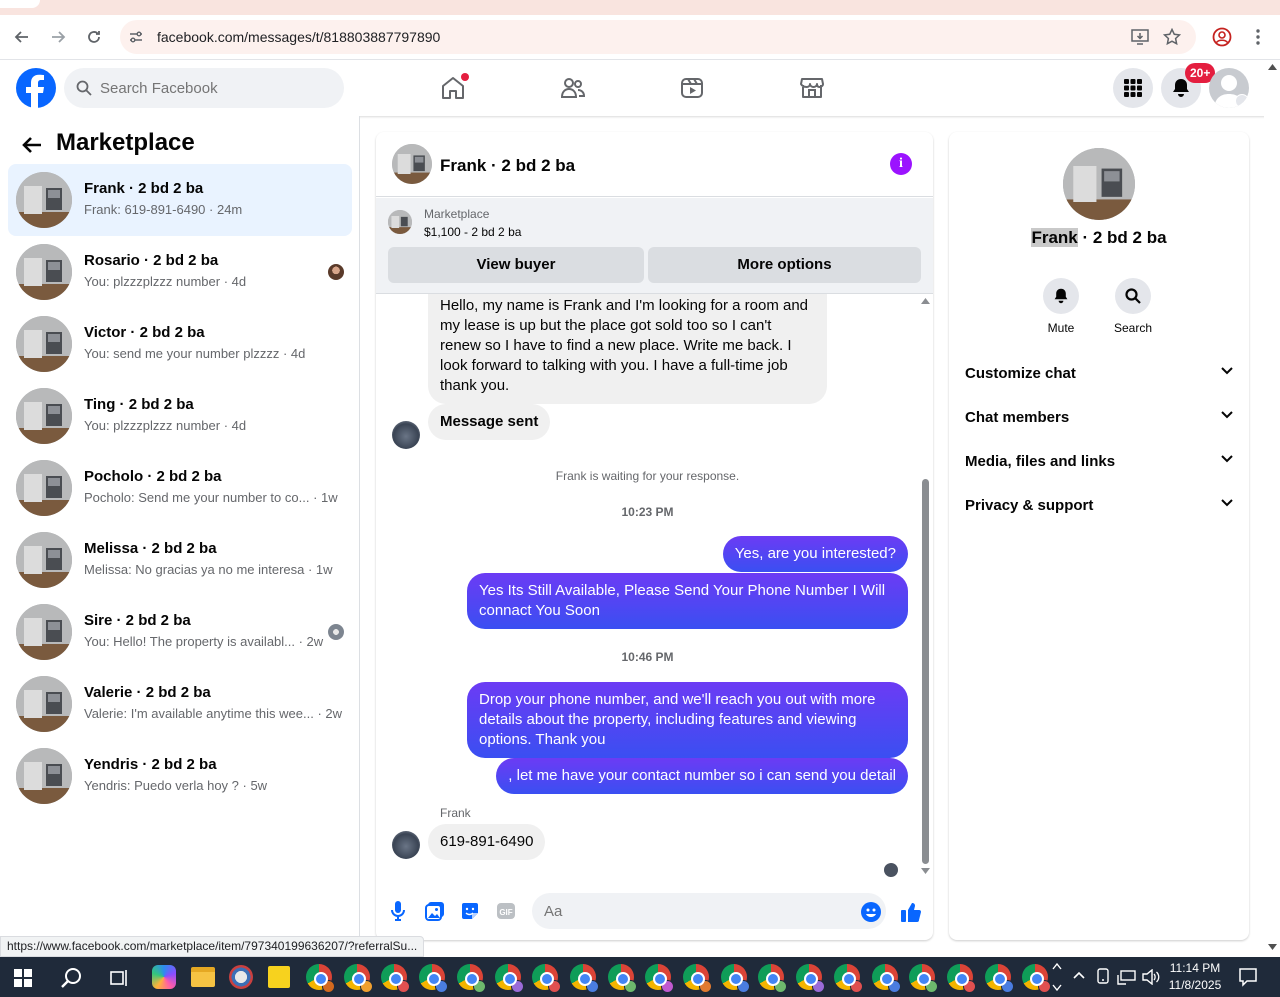  I want to click on info-icon: i, so click(901, 164).